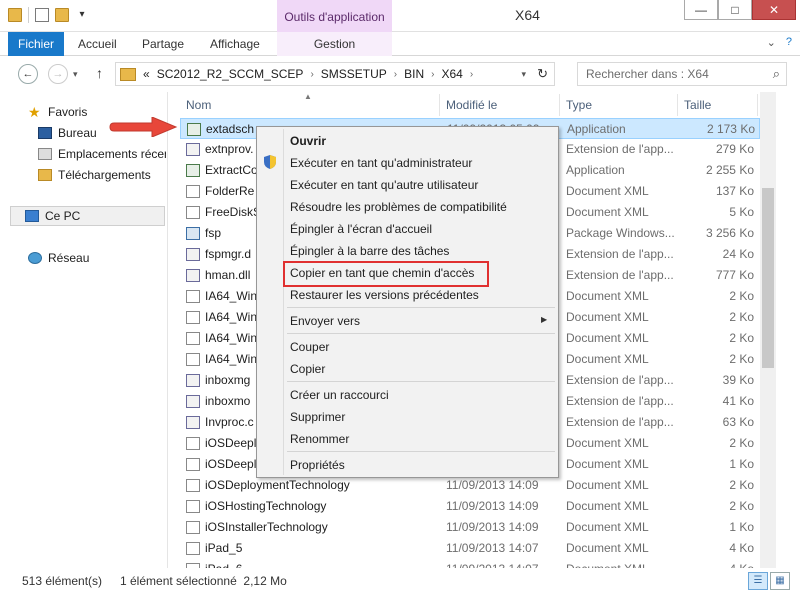 The width and height of the screenshot is (800, 600). Describe the element at coordinates (163, 44) in the screenshot. I see `tab-share: Partage` at that location.